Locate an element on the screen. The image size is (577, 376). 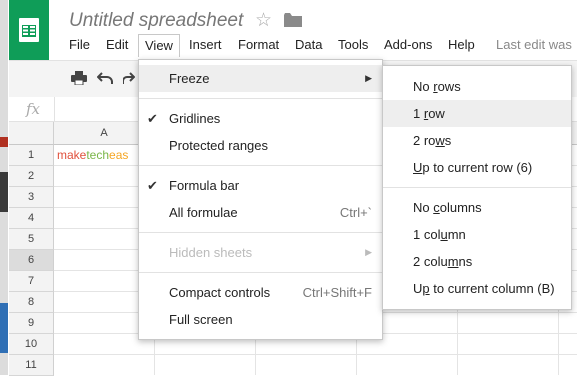
menu-item-full-screen-label: Full screen is located at coordinates (201, 319).